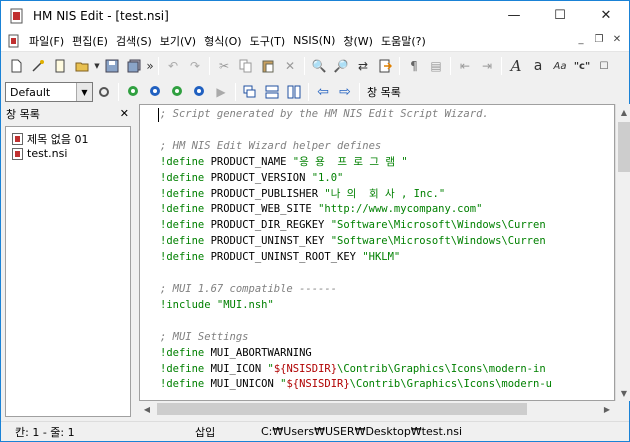  Describe the element at coordinates (249, 288) in the screenshot. I see `code-token: ; MUI 1.67 compatible ------` at that location.